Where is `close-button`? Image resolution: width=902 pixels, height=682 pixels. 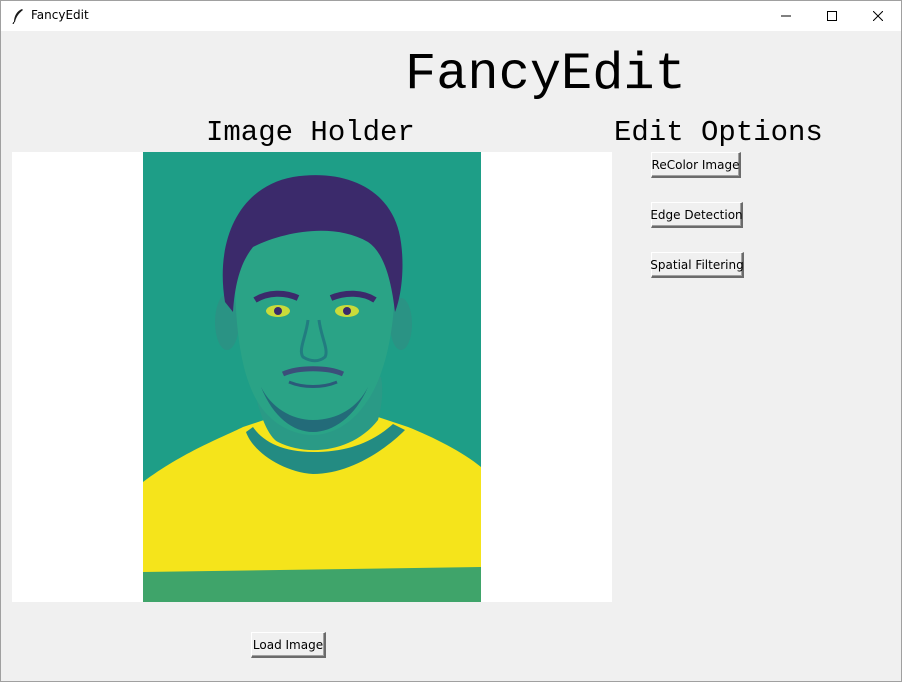
close-button is located at coordinates (878, 16).